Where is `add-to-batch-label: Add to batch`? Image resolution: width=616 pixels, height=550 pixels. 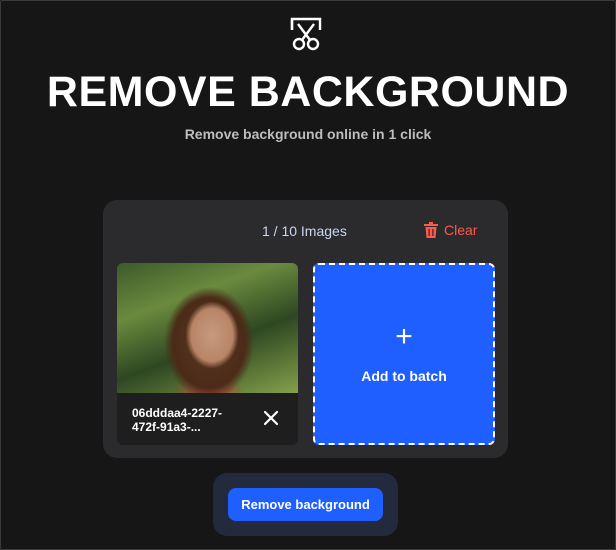
add-to-batch-label: Add to batch is located at coordinates (404, 376).